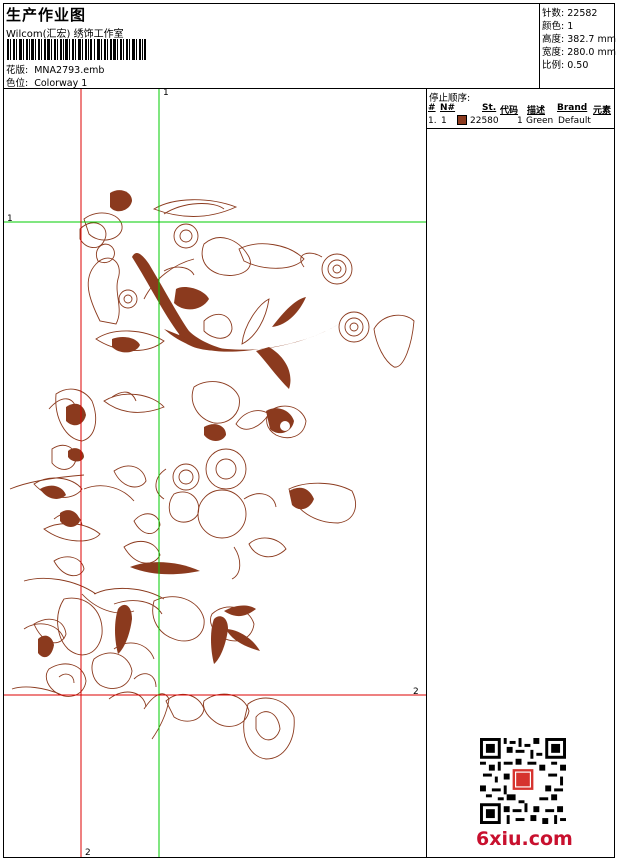 The width and height of the screenshot is (620, 860). Describe the element at coordinates (579, 52) in the screenshot. I see `stat-width: 宽度: 280.0 mm` at that location.